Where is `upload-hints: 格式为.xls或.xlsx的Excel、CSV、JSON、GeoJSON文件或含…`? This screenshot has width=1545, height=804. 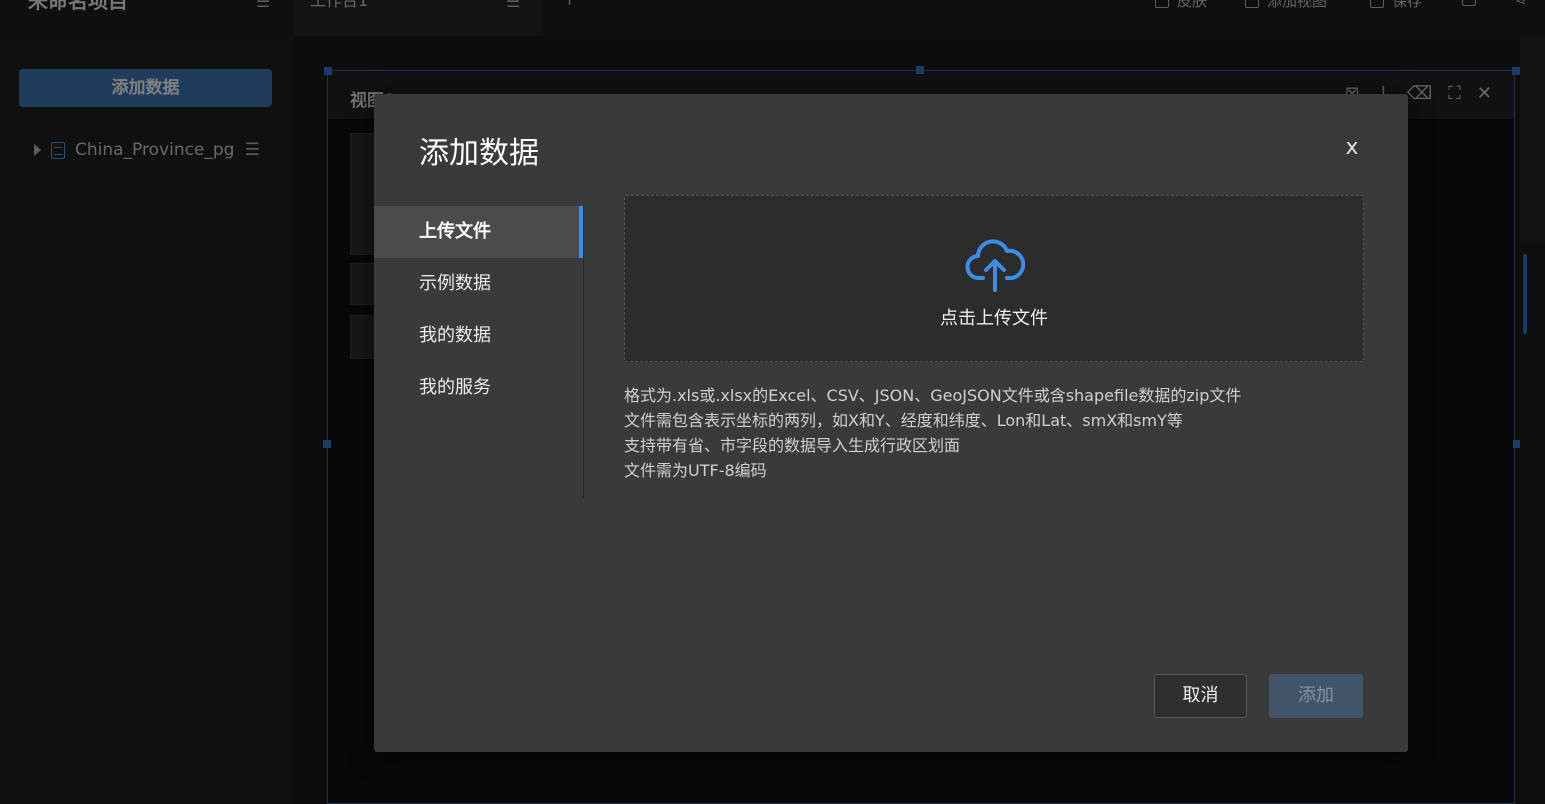 upload-hints: 格式为.xls或.xlsx的Excel、CSV、JSON、GeoJSON文件或含… is located at coordinates (994, 433).